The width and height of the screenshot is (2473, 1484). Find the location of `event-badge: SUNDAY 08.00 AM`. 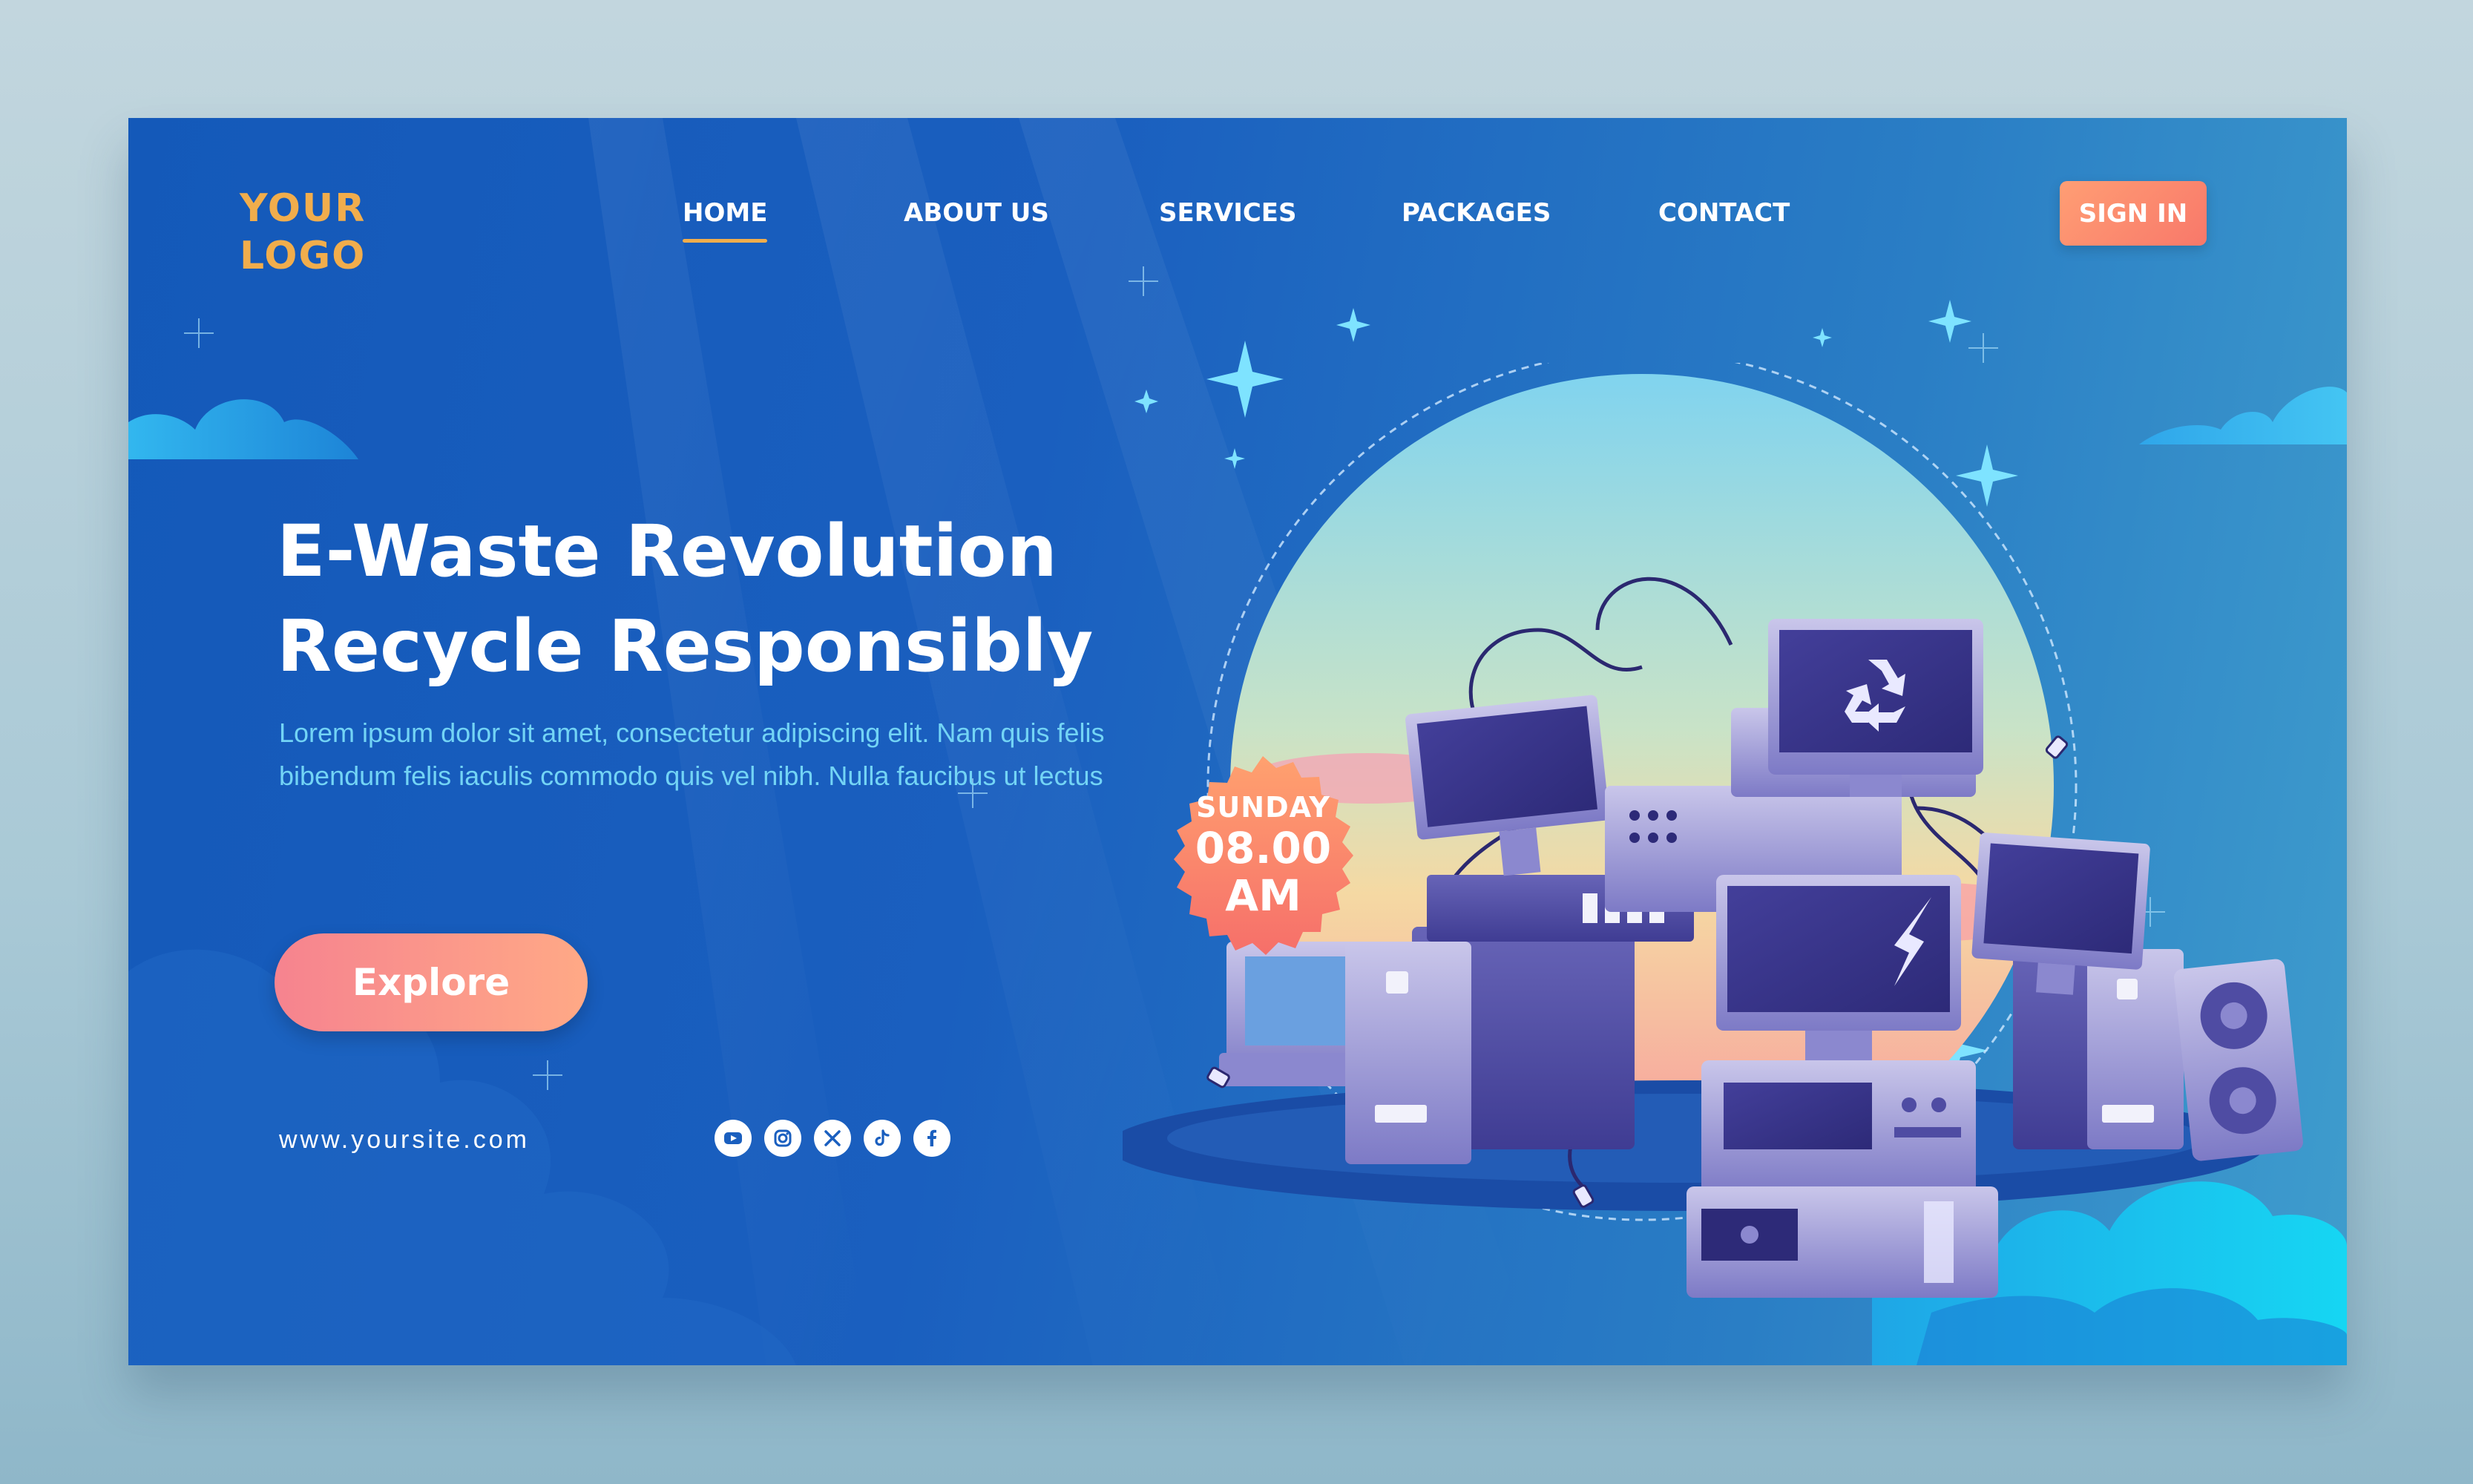

event-badge: SUNDAY 08.00 AM is located at coordinates (1263, 854).